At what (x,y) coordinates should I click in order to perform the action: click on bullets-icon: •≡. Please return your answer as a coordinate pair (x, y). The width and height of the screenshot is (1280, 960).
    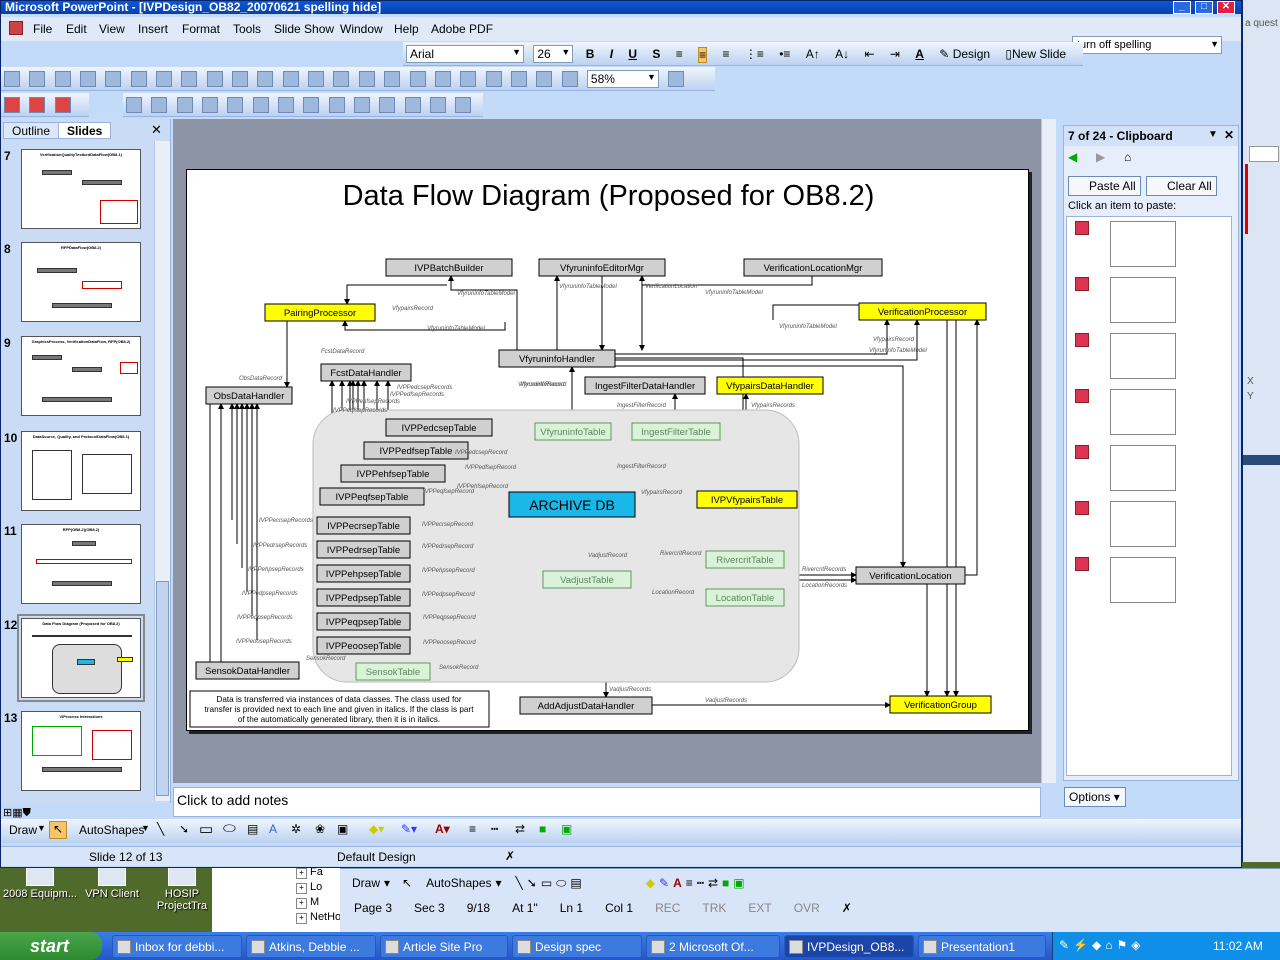
    Looking at the image, I should click on (784, 54).